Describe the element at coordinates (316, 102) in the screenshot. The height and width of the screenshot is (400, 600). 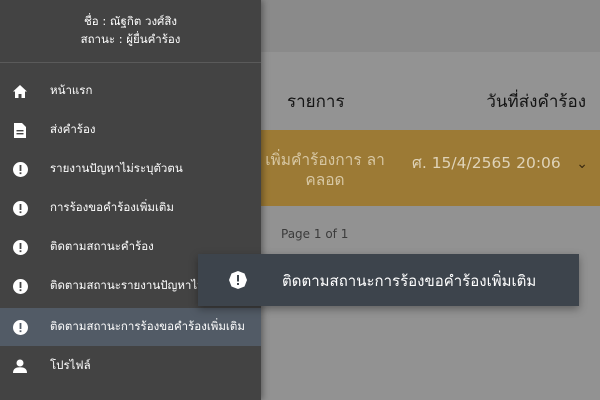
I see `column-header-item: รายการ` at that location.